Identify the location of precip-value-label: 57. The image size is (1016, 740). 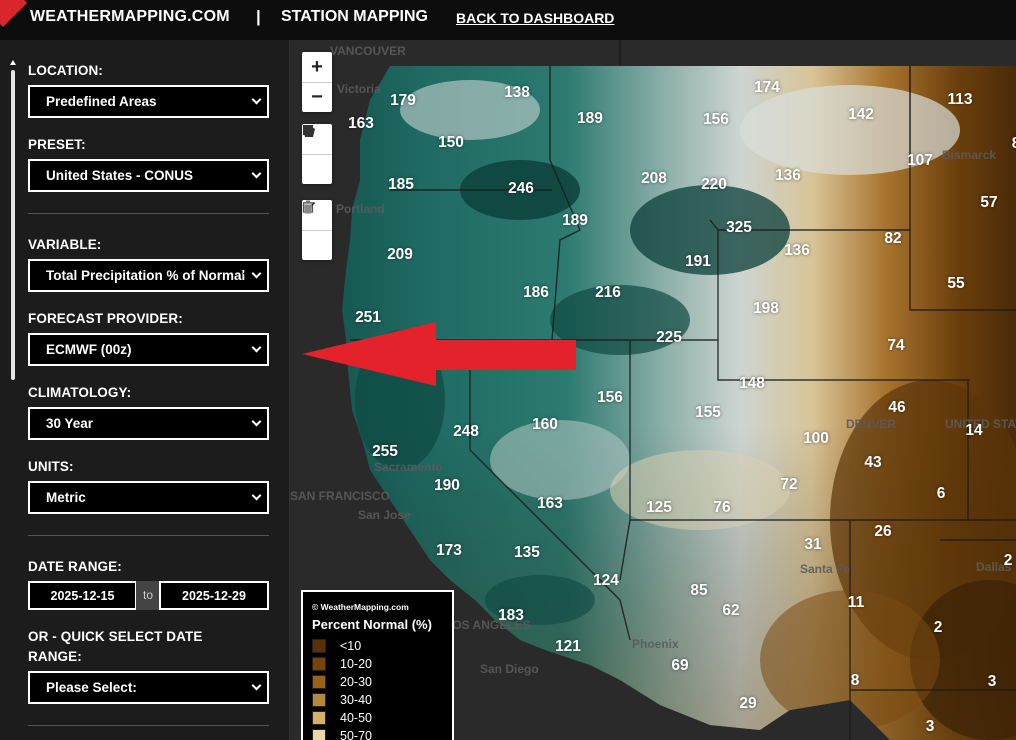
(989, 202).